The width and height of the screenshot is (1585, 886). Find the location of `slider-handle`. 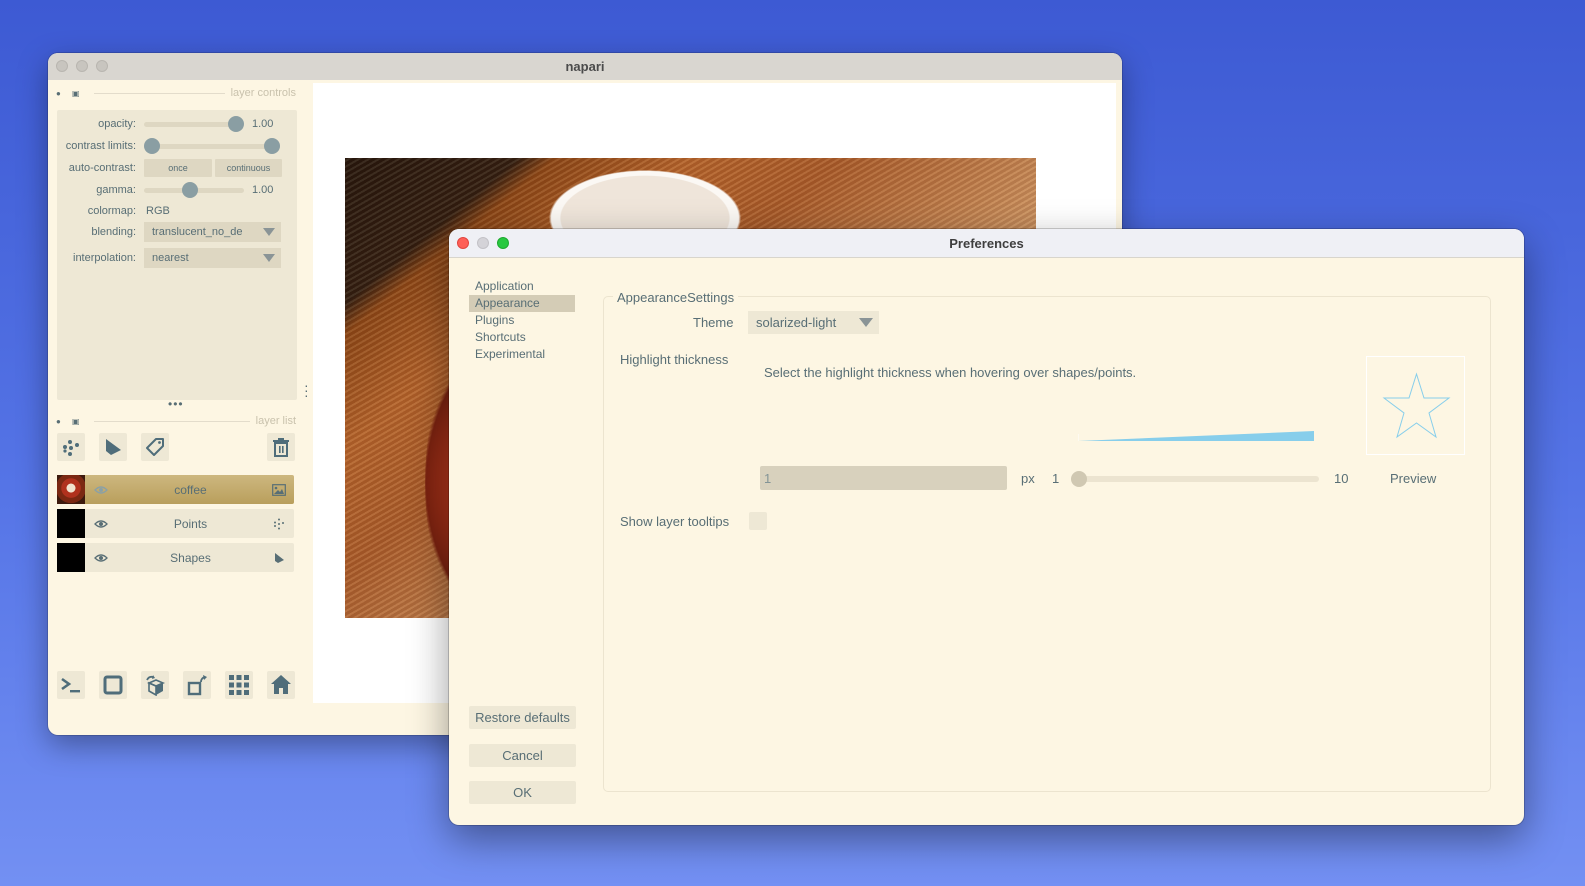

slider-handle is located at coordinates (1079, 479).